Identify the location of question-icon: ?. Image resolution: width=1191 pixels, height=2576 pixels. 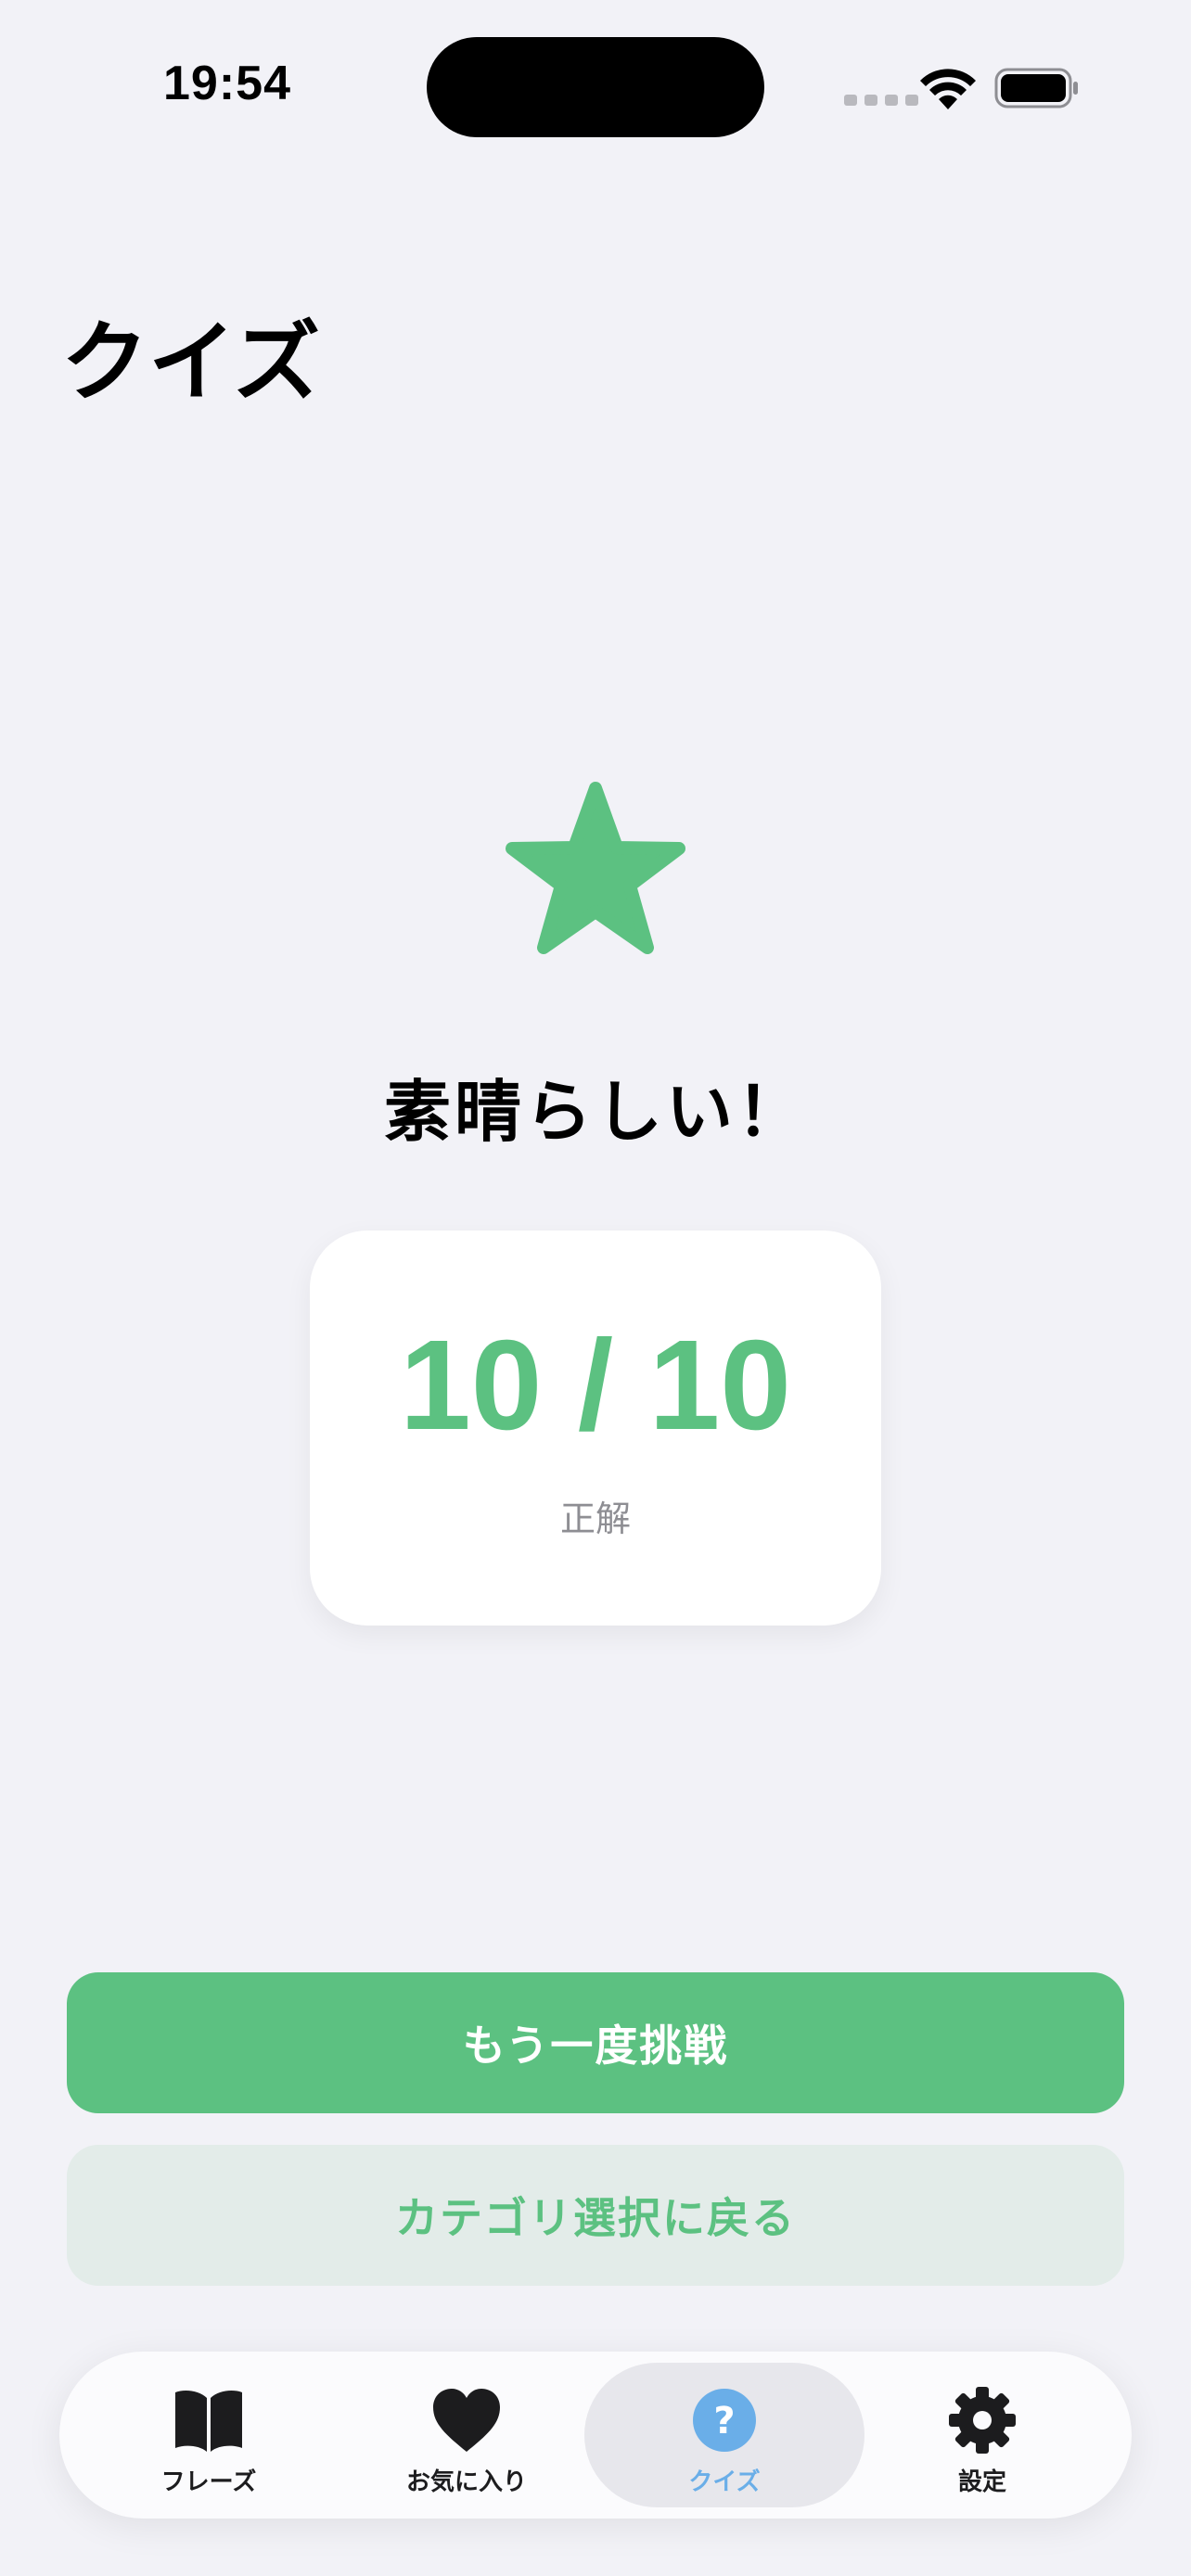
(725, 2420).